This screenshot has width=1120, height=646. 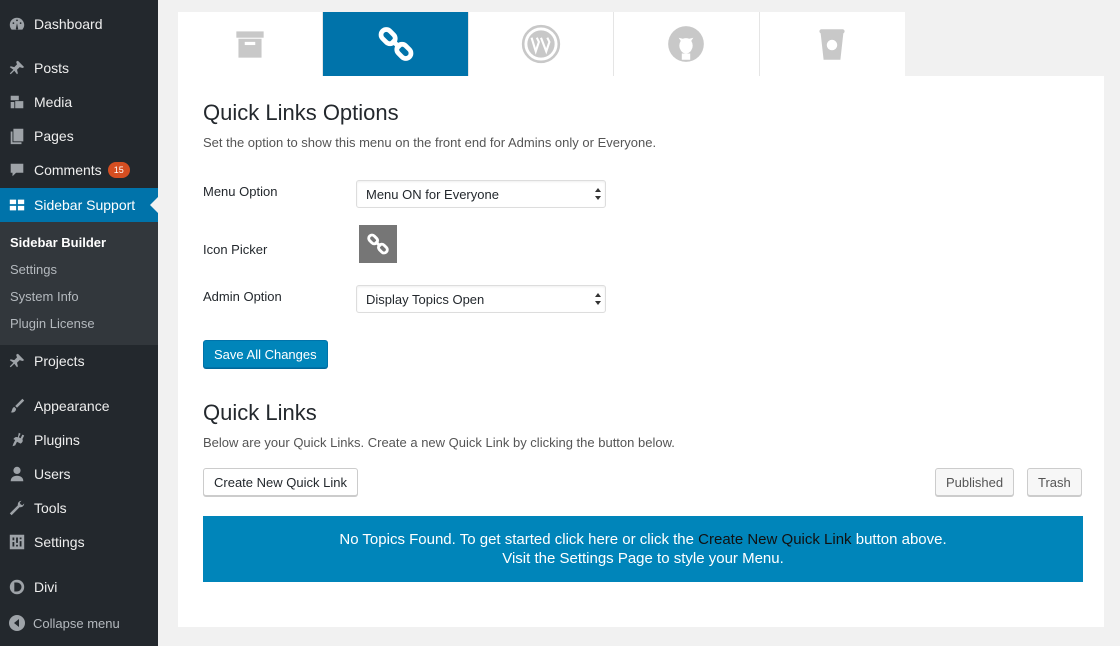 I want to click on options-title: Quick Links Options, so click(x=301, y=112).